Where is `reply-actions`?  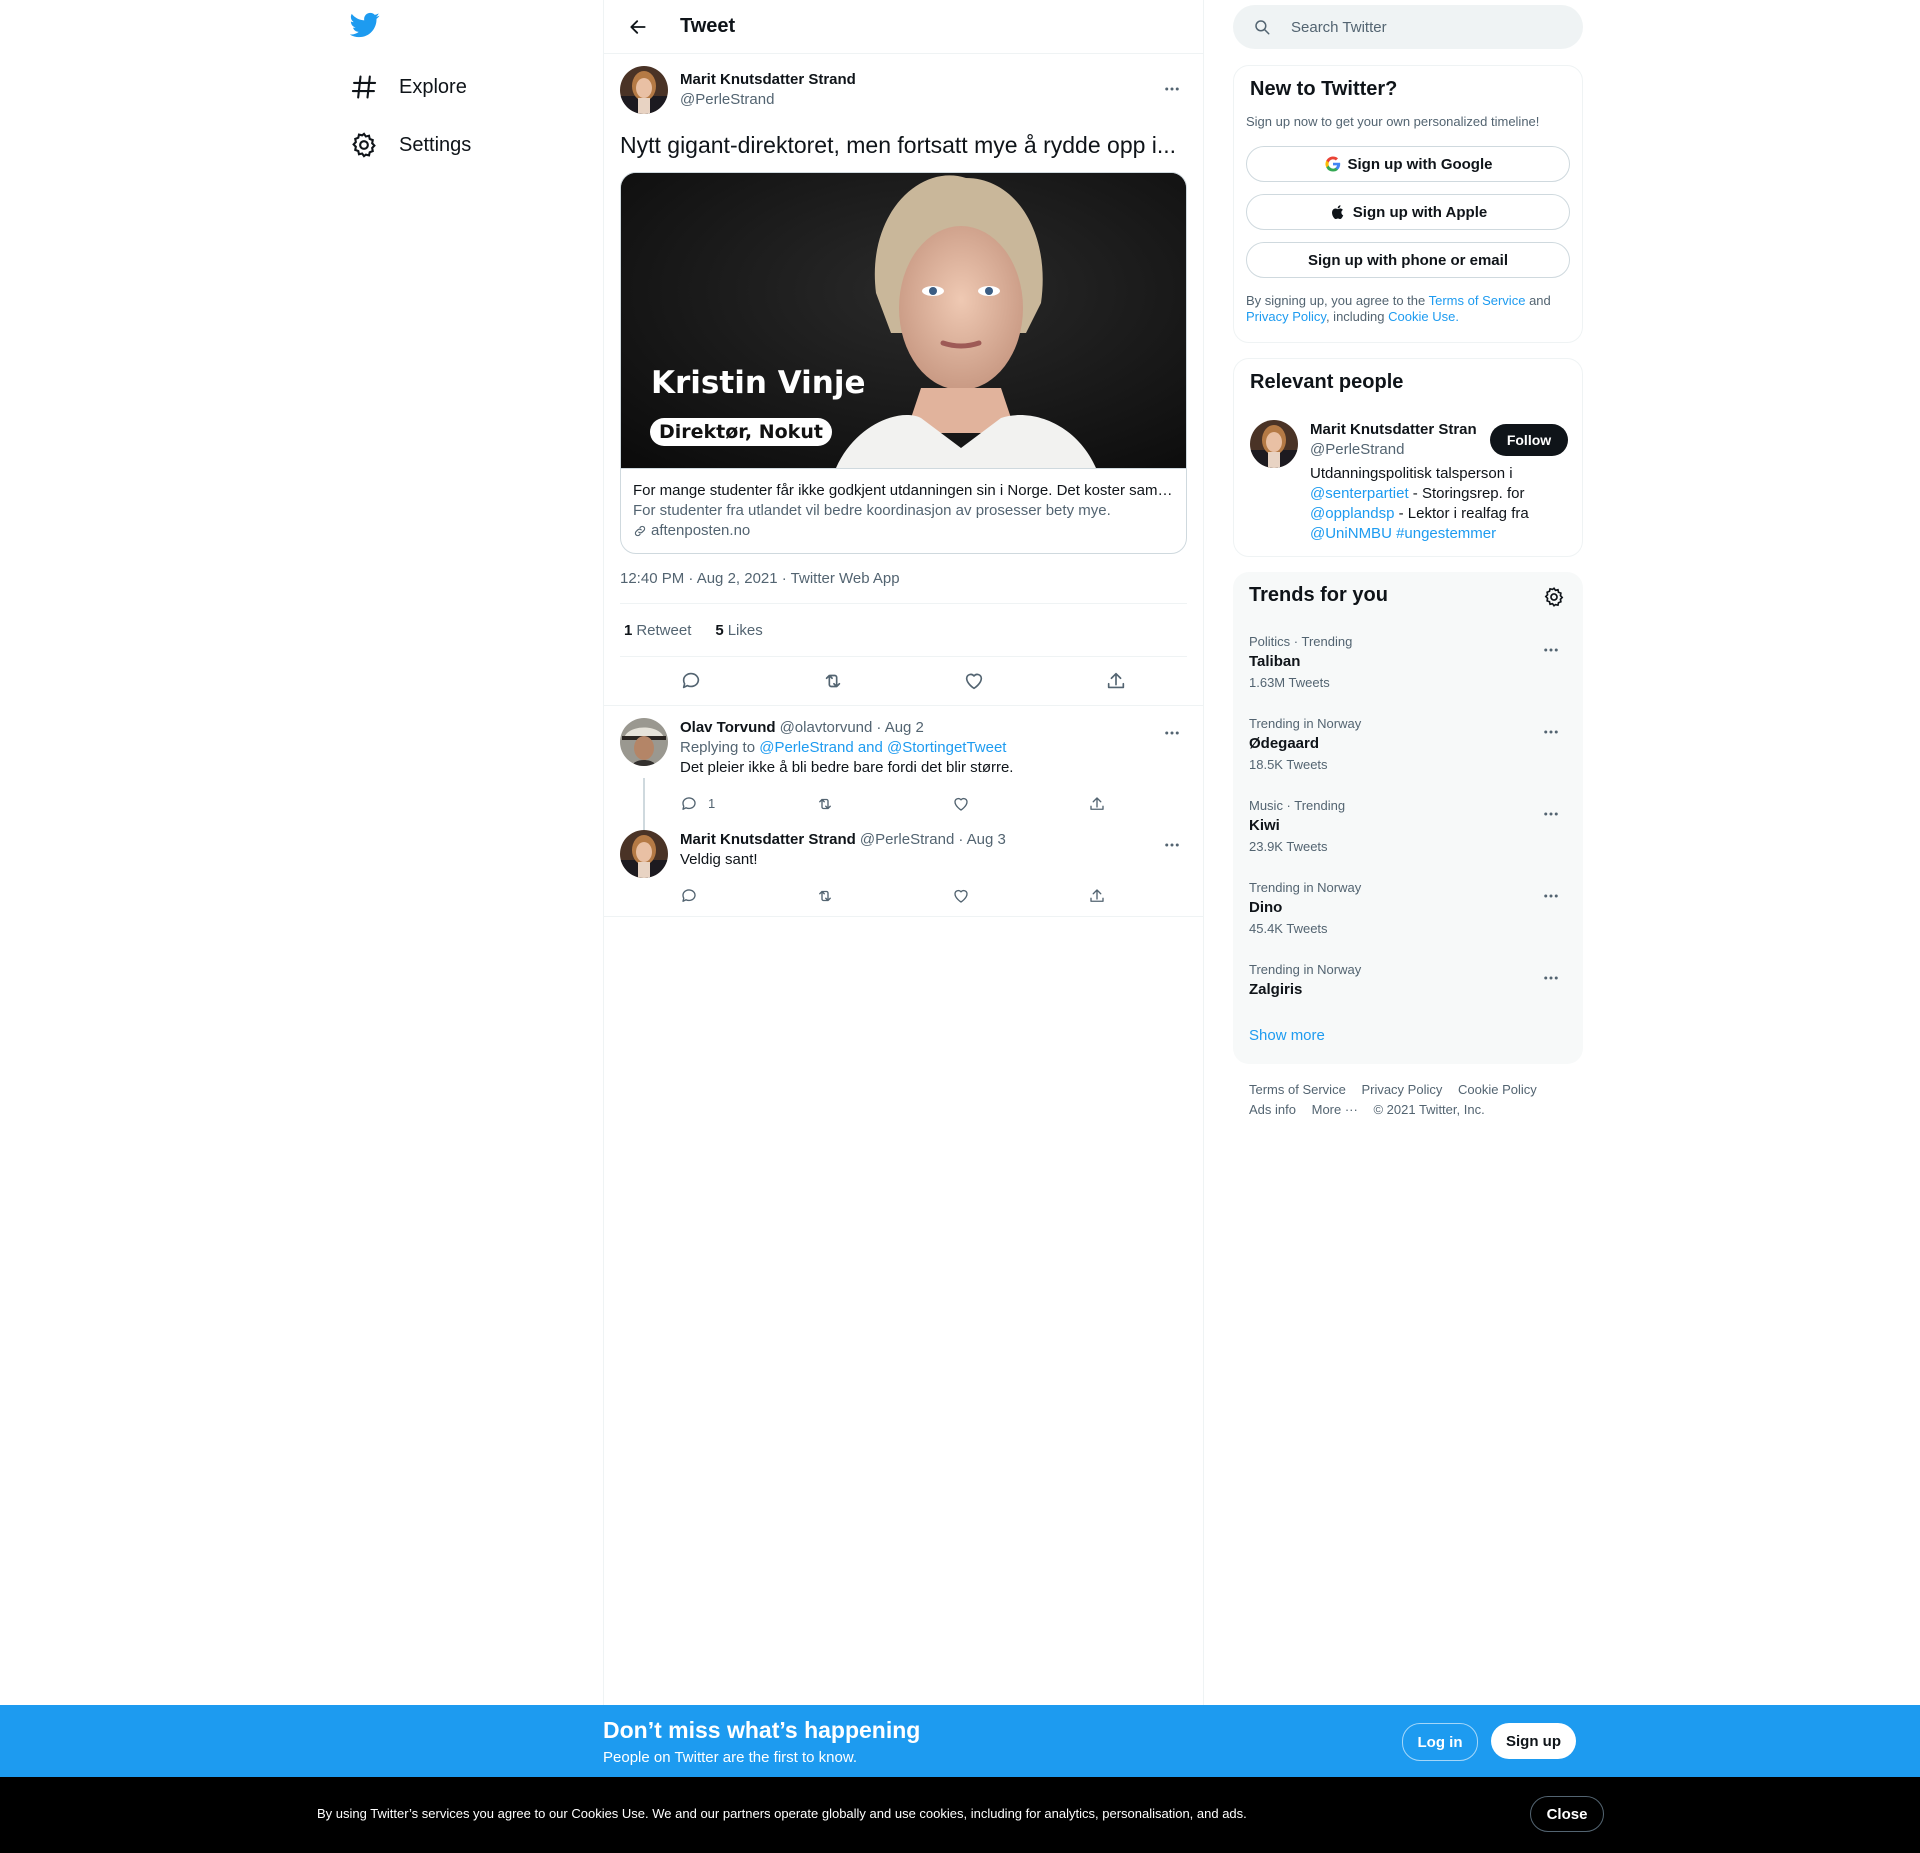 reply-actions is located at coordinates (952, 896).